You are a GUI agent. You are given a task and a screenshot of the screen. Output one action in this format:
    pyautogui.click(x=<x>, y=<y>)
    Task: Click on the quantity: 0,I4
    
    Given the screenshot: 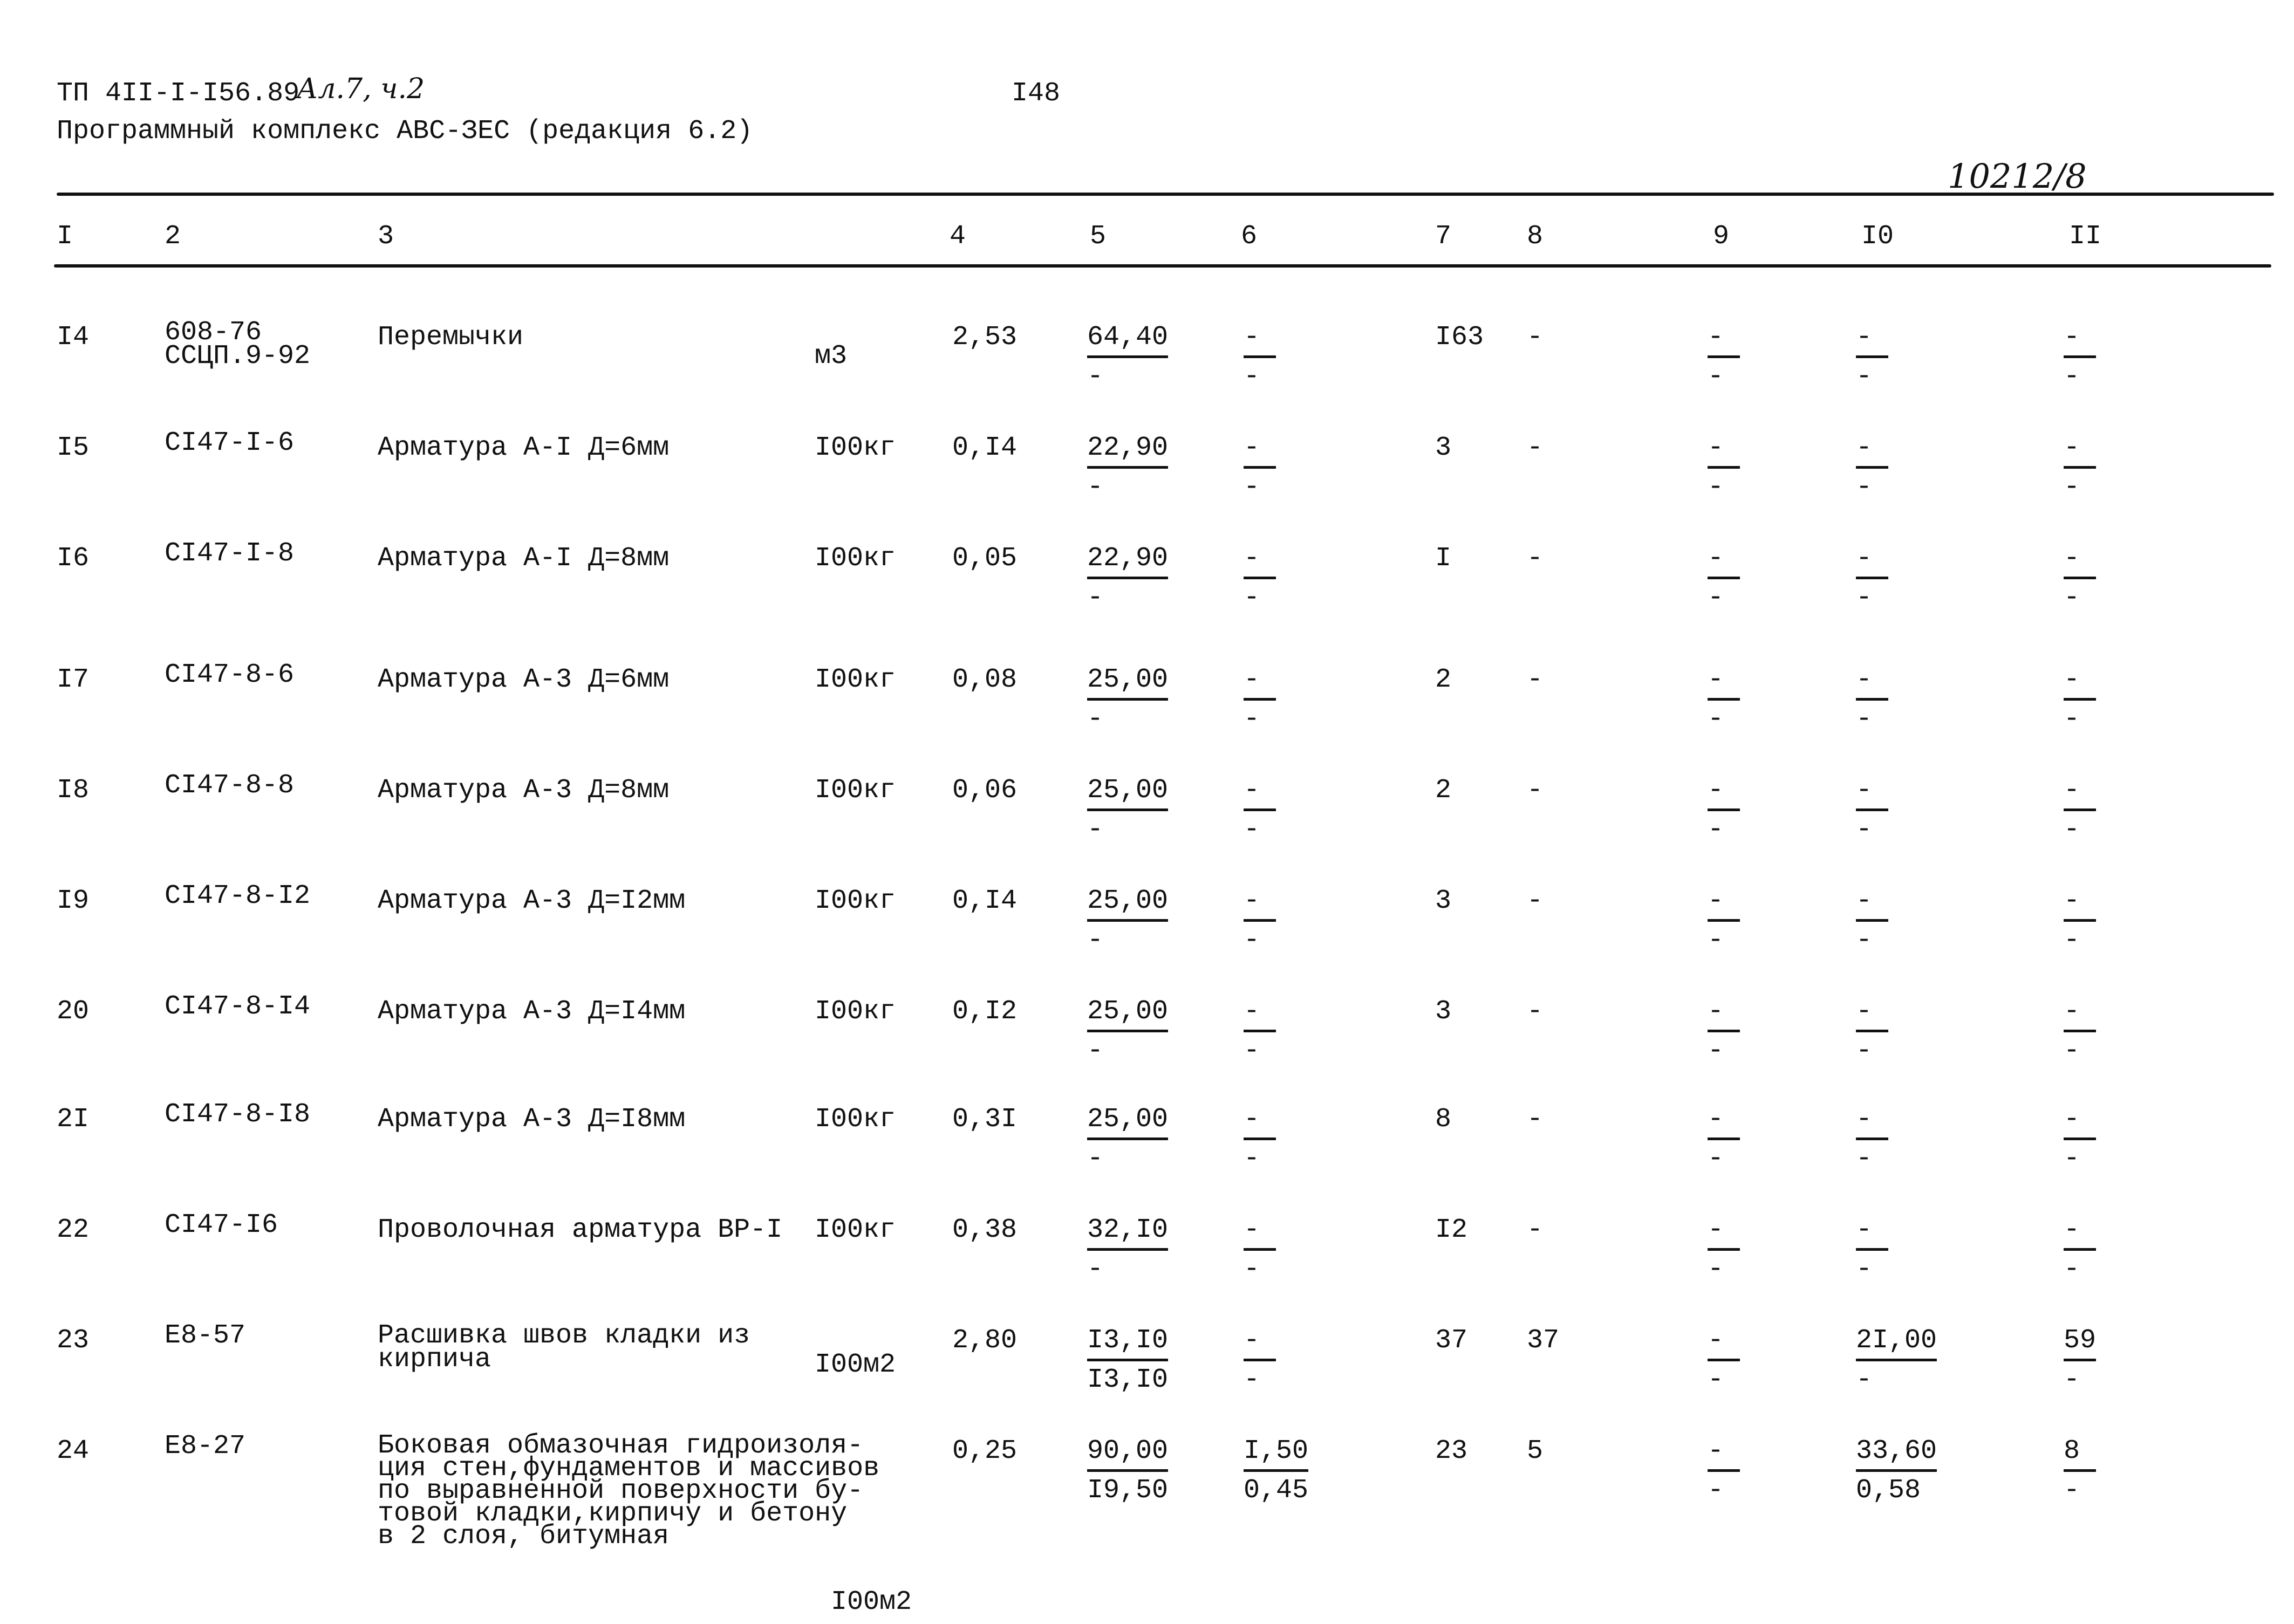 What is the action you would take?
    pyautogui.click(x=985, y=901)
    